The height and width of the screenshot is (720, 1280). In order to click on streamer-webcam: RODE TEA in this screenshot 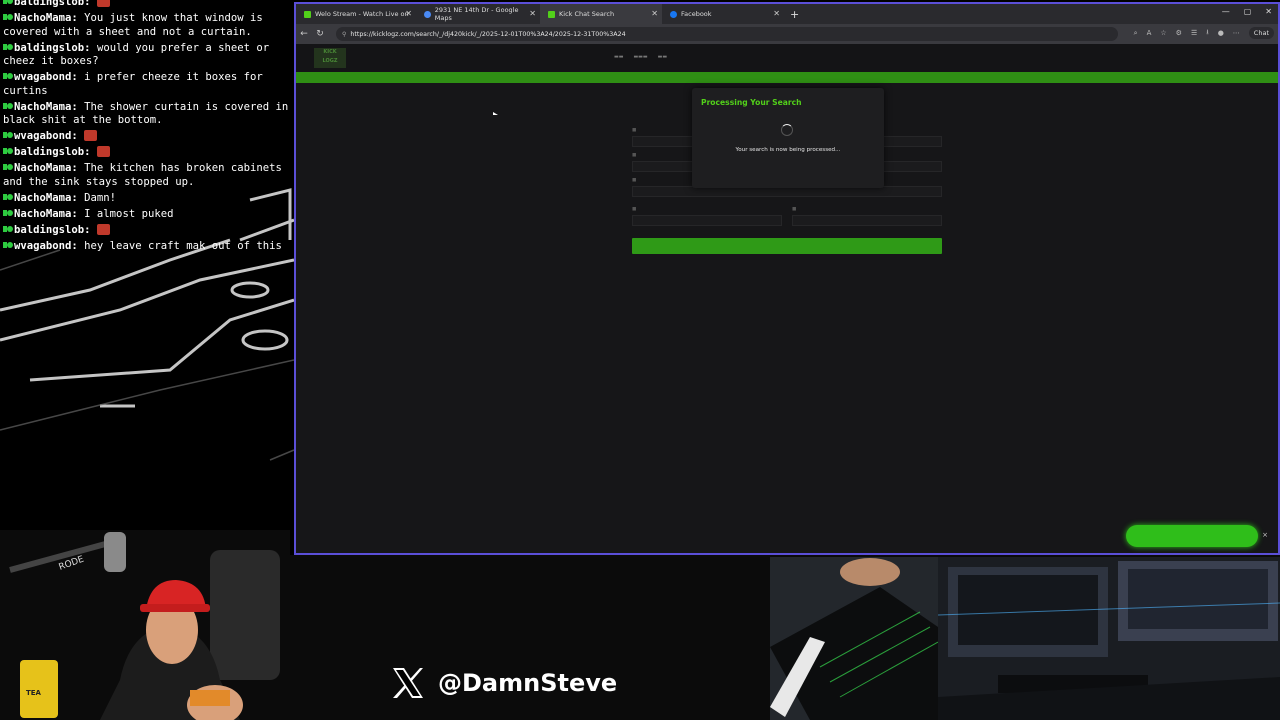, I will do `click(145, 625)`.